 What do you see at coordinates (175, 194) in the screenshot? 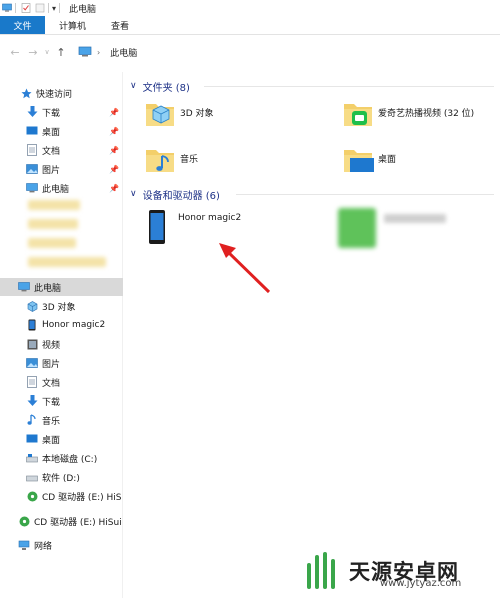
I see `group-header-devices: ∨ 设备和驱动器 (6)` at bounding box center [175, 194].